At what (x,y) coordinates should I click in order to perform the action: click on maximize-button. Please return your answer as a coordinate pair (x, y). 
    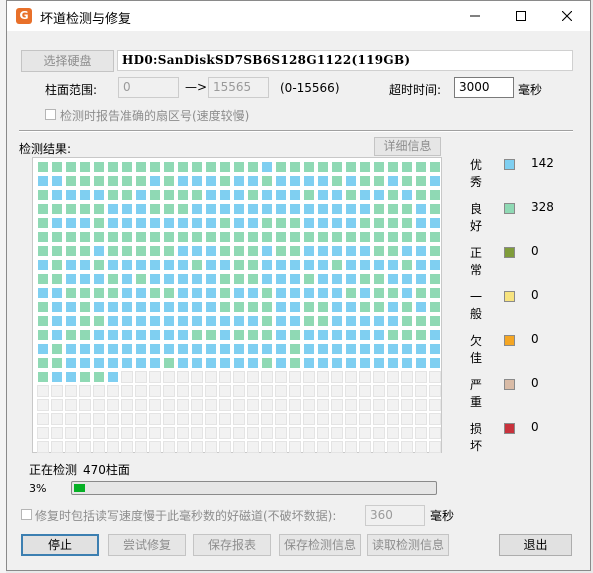
    Looking at the image, I should click on (521, 16).